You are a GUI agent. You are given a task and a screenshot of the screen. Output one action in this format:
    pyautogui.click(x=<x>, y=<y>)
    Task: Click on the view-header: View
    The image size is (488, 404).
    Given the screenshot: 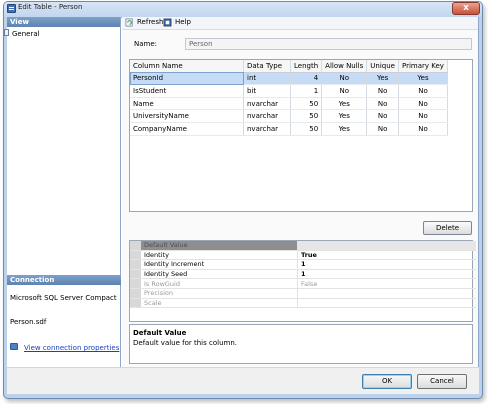 What is the action you would take?
    pyautogui.click(x=63, y=22)
    